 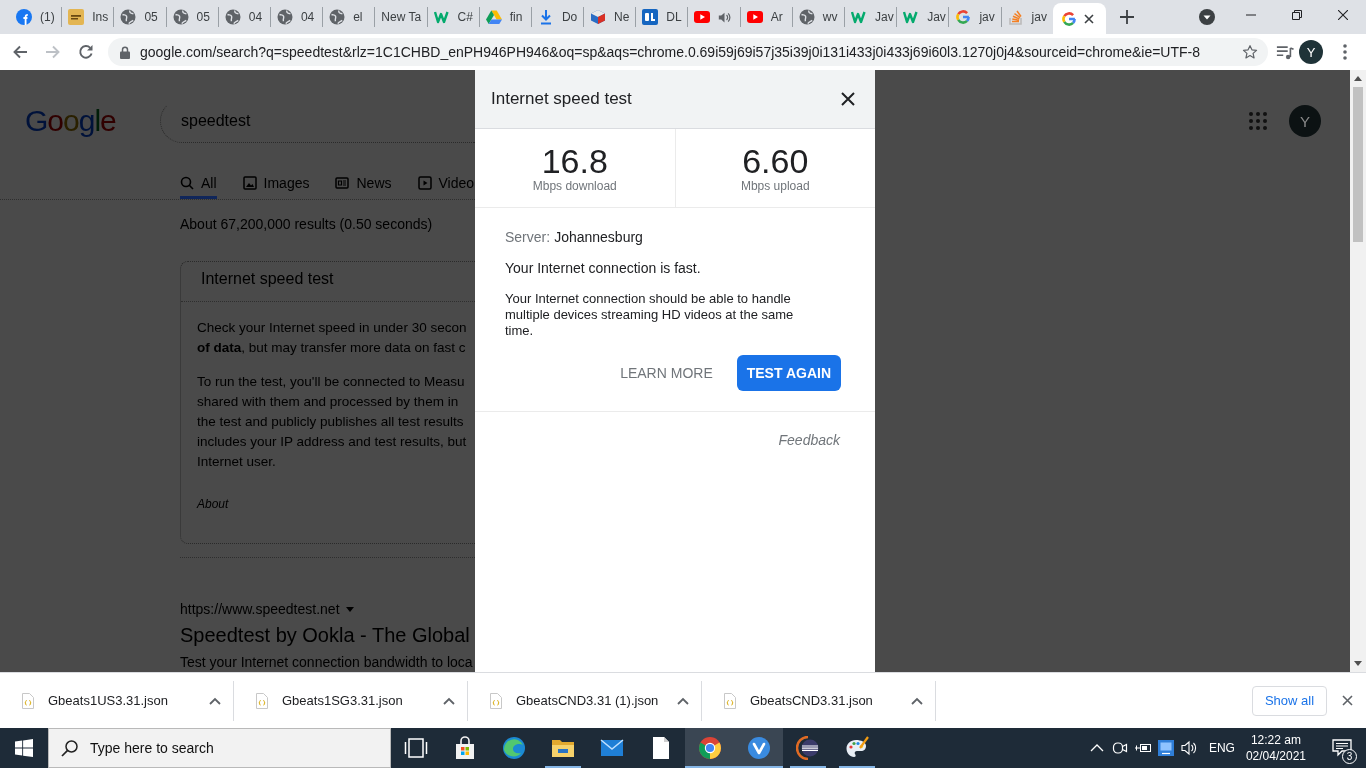 What do you see at coordinates (528, 237) in the screenshot?
I see `server-label: Server:` at bounding box center [528, 237].